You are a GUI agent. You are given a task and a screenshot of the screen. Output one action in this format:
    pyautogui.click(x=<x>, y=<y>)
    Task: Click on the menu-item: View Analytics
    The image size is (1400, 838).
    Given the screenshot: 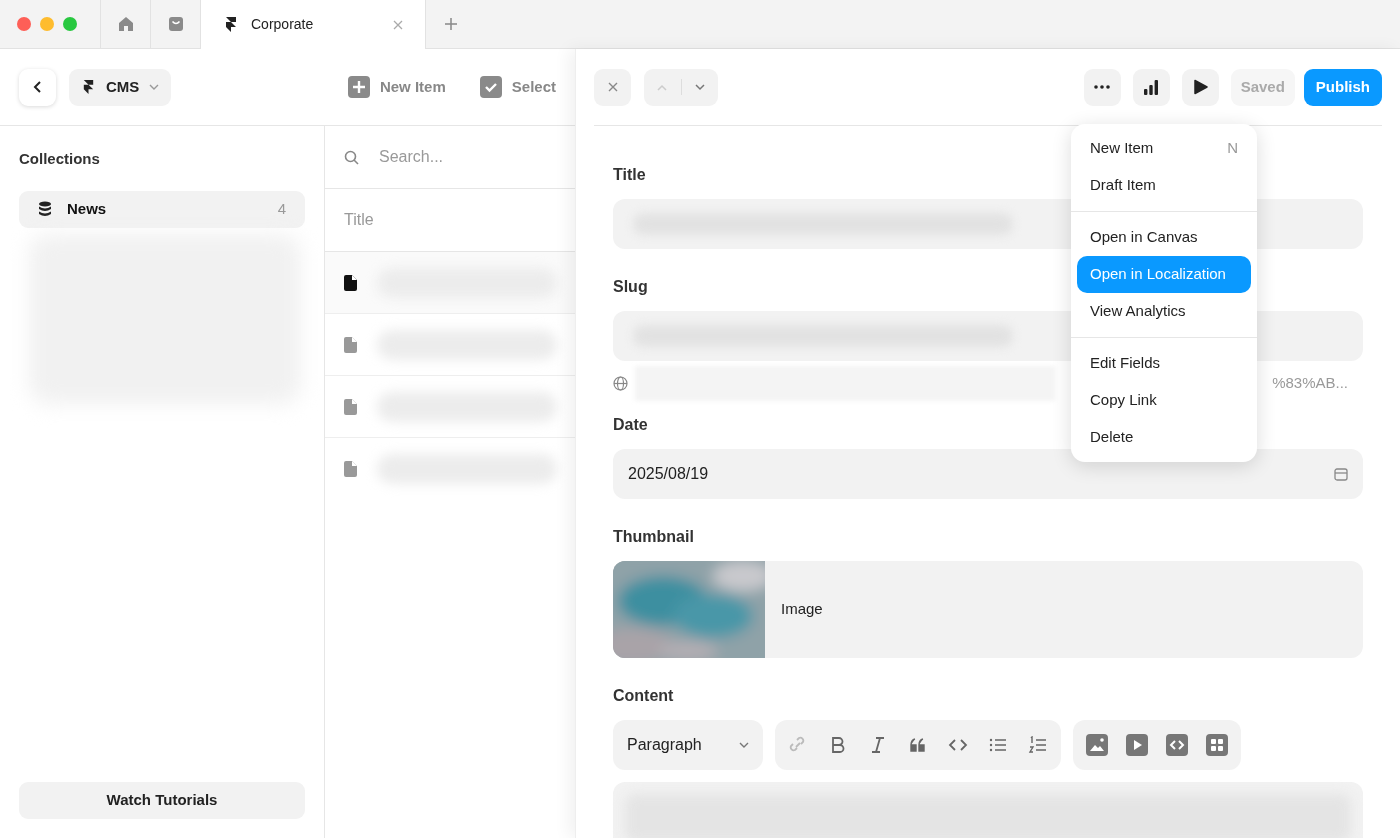 What is the action you would take?
    pyautogui.click(x=1164, y=311)
    